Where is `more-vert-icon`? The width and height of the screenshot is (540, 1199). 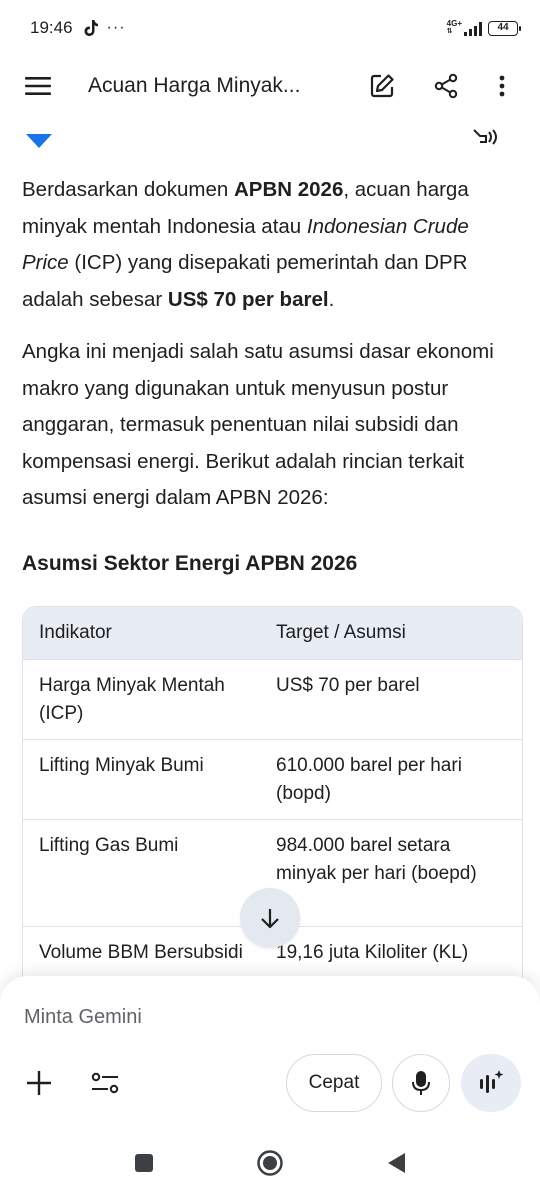 more-vert-icon is located at coordinates (502, 86).